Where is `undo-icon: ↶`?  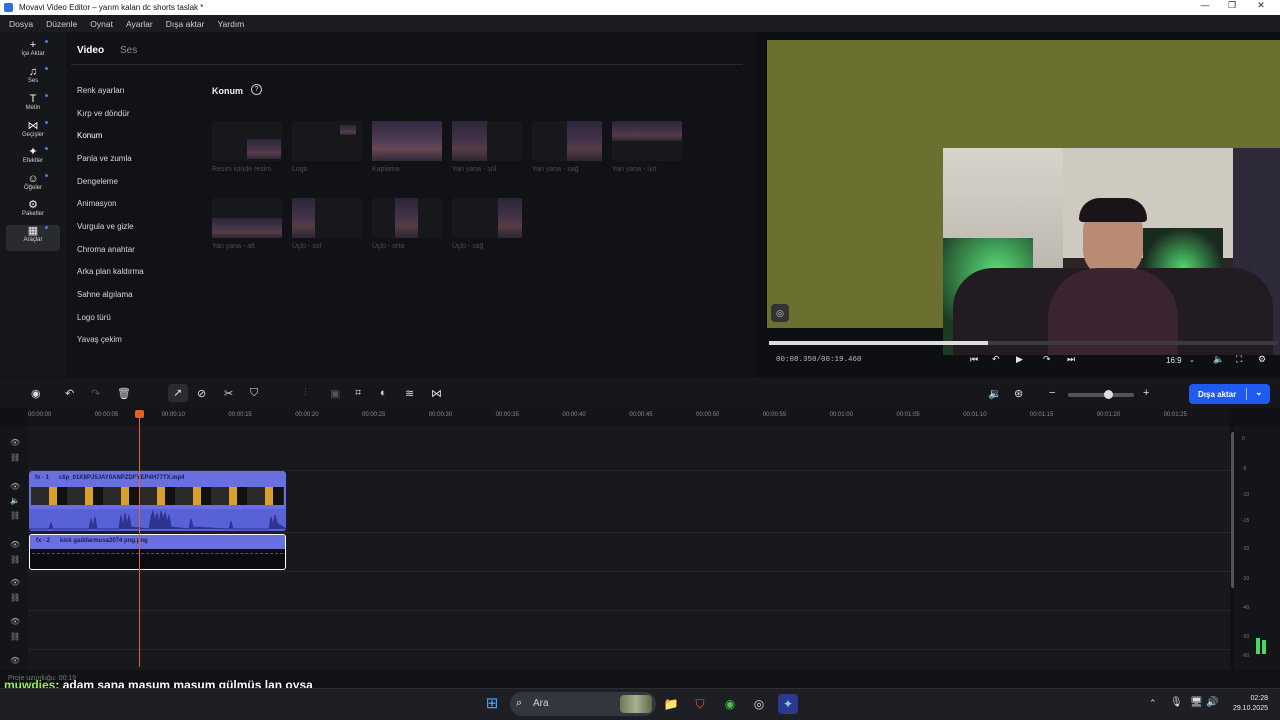 undo-icon: ↶ is located at coordinates (69, 393).